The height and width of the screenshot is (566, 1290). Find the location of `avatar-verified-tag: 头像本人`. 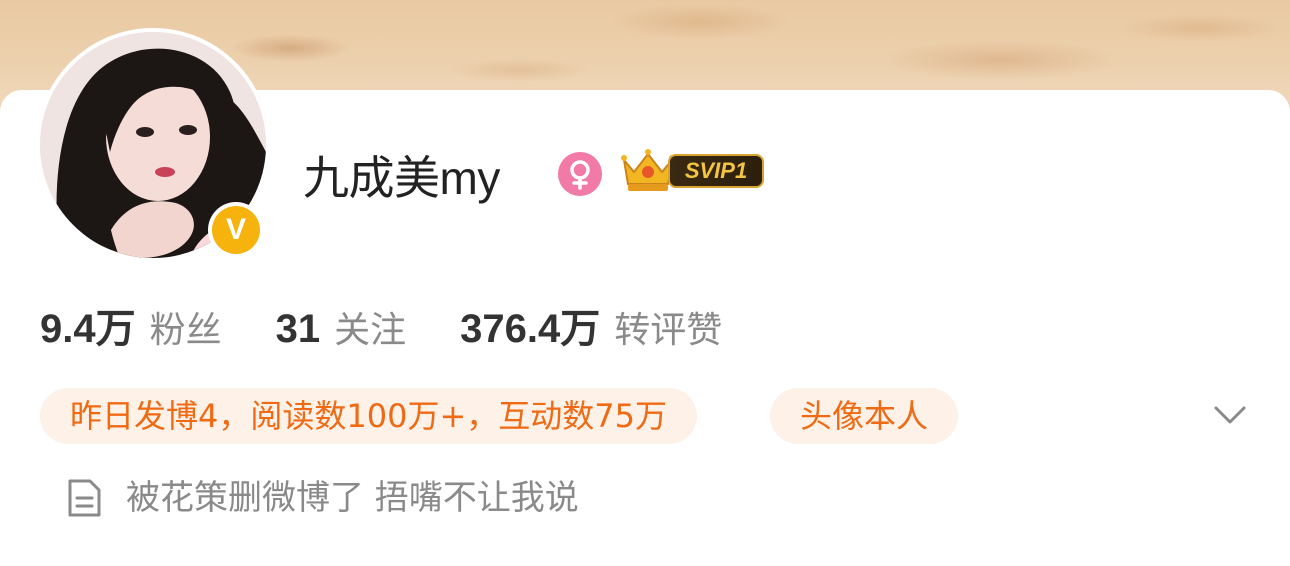

avatar-verified-tag: 头像本人 is located at coordinates (864, 416).